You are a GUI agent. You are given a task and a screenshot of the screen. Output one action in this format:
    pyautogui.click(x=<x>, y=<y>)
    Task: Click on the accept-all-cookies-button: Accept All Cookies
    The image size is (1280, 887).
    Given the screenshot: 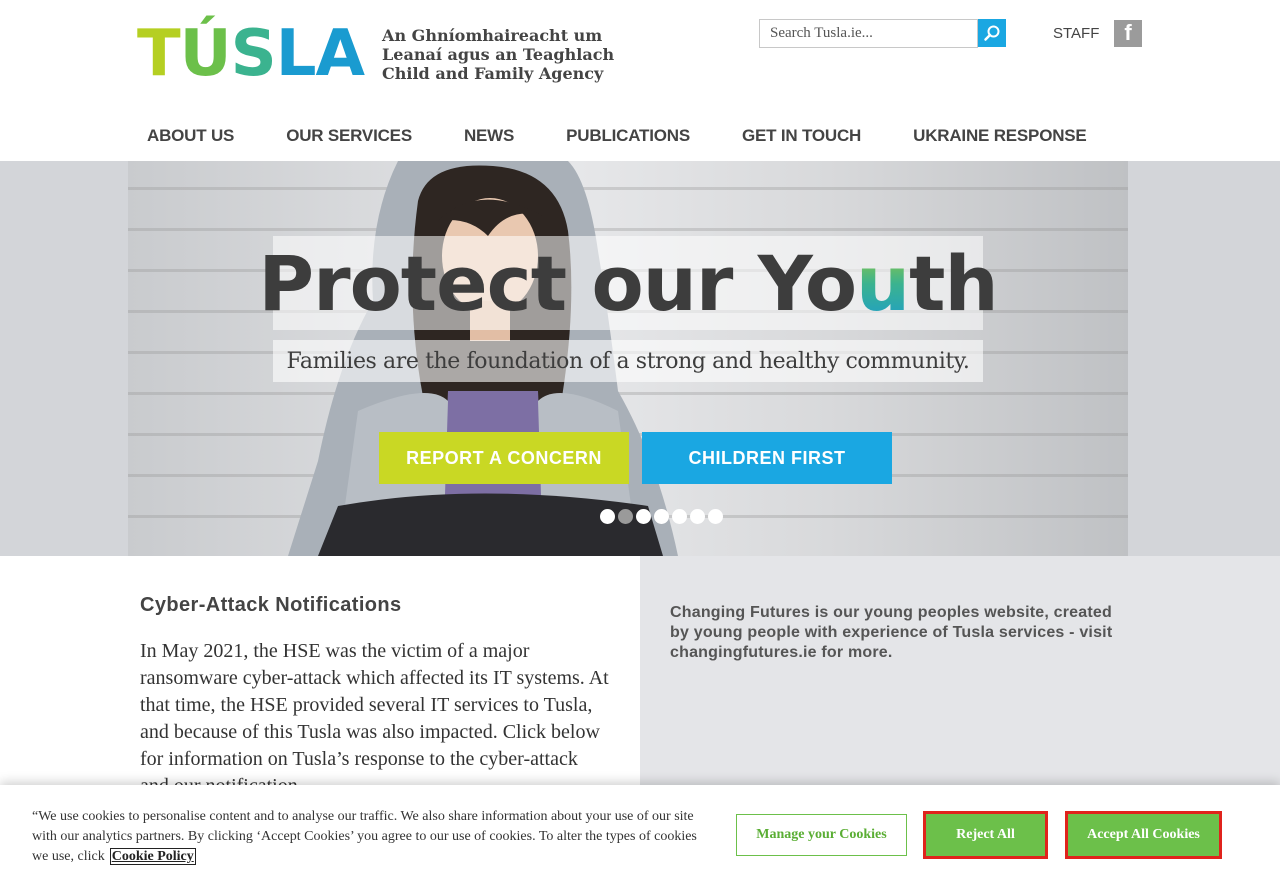 What is the action you would take?
    pyautogui.click(x=1143, y=835)
    